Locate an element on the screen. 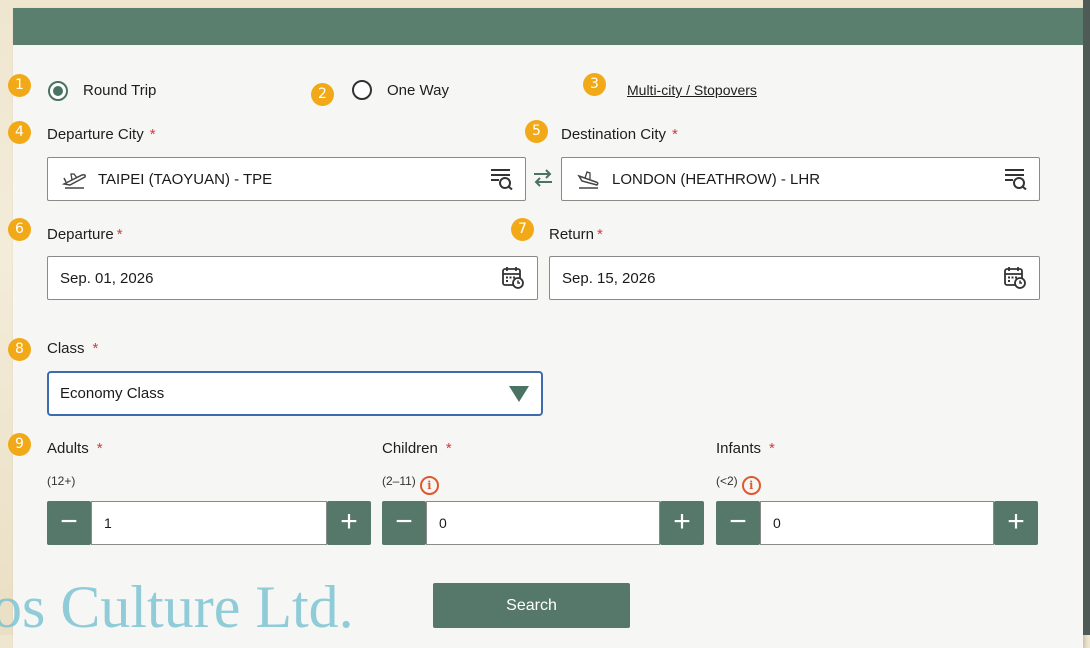 The width and height of the screenshot is (1090, 648). infants-stepper: − 0 + is located at coordinates (878, 523).